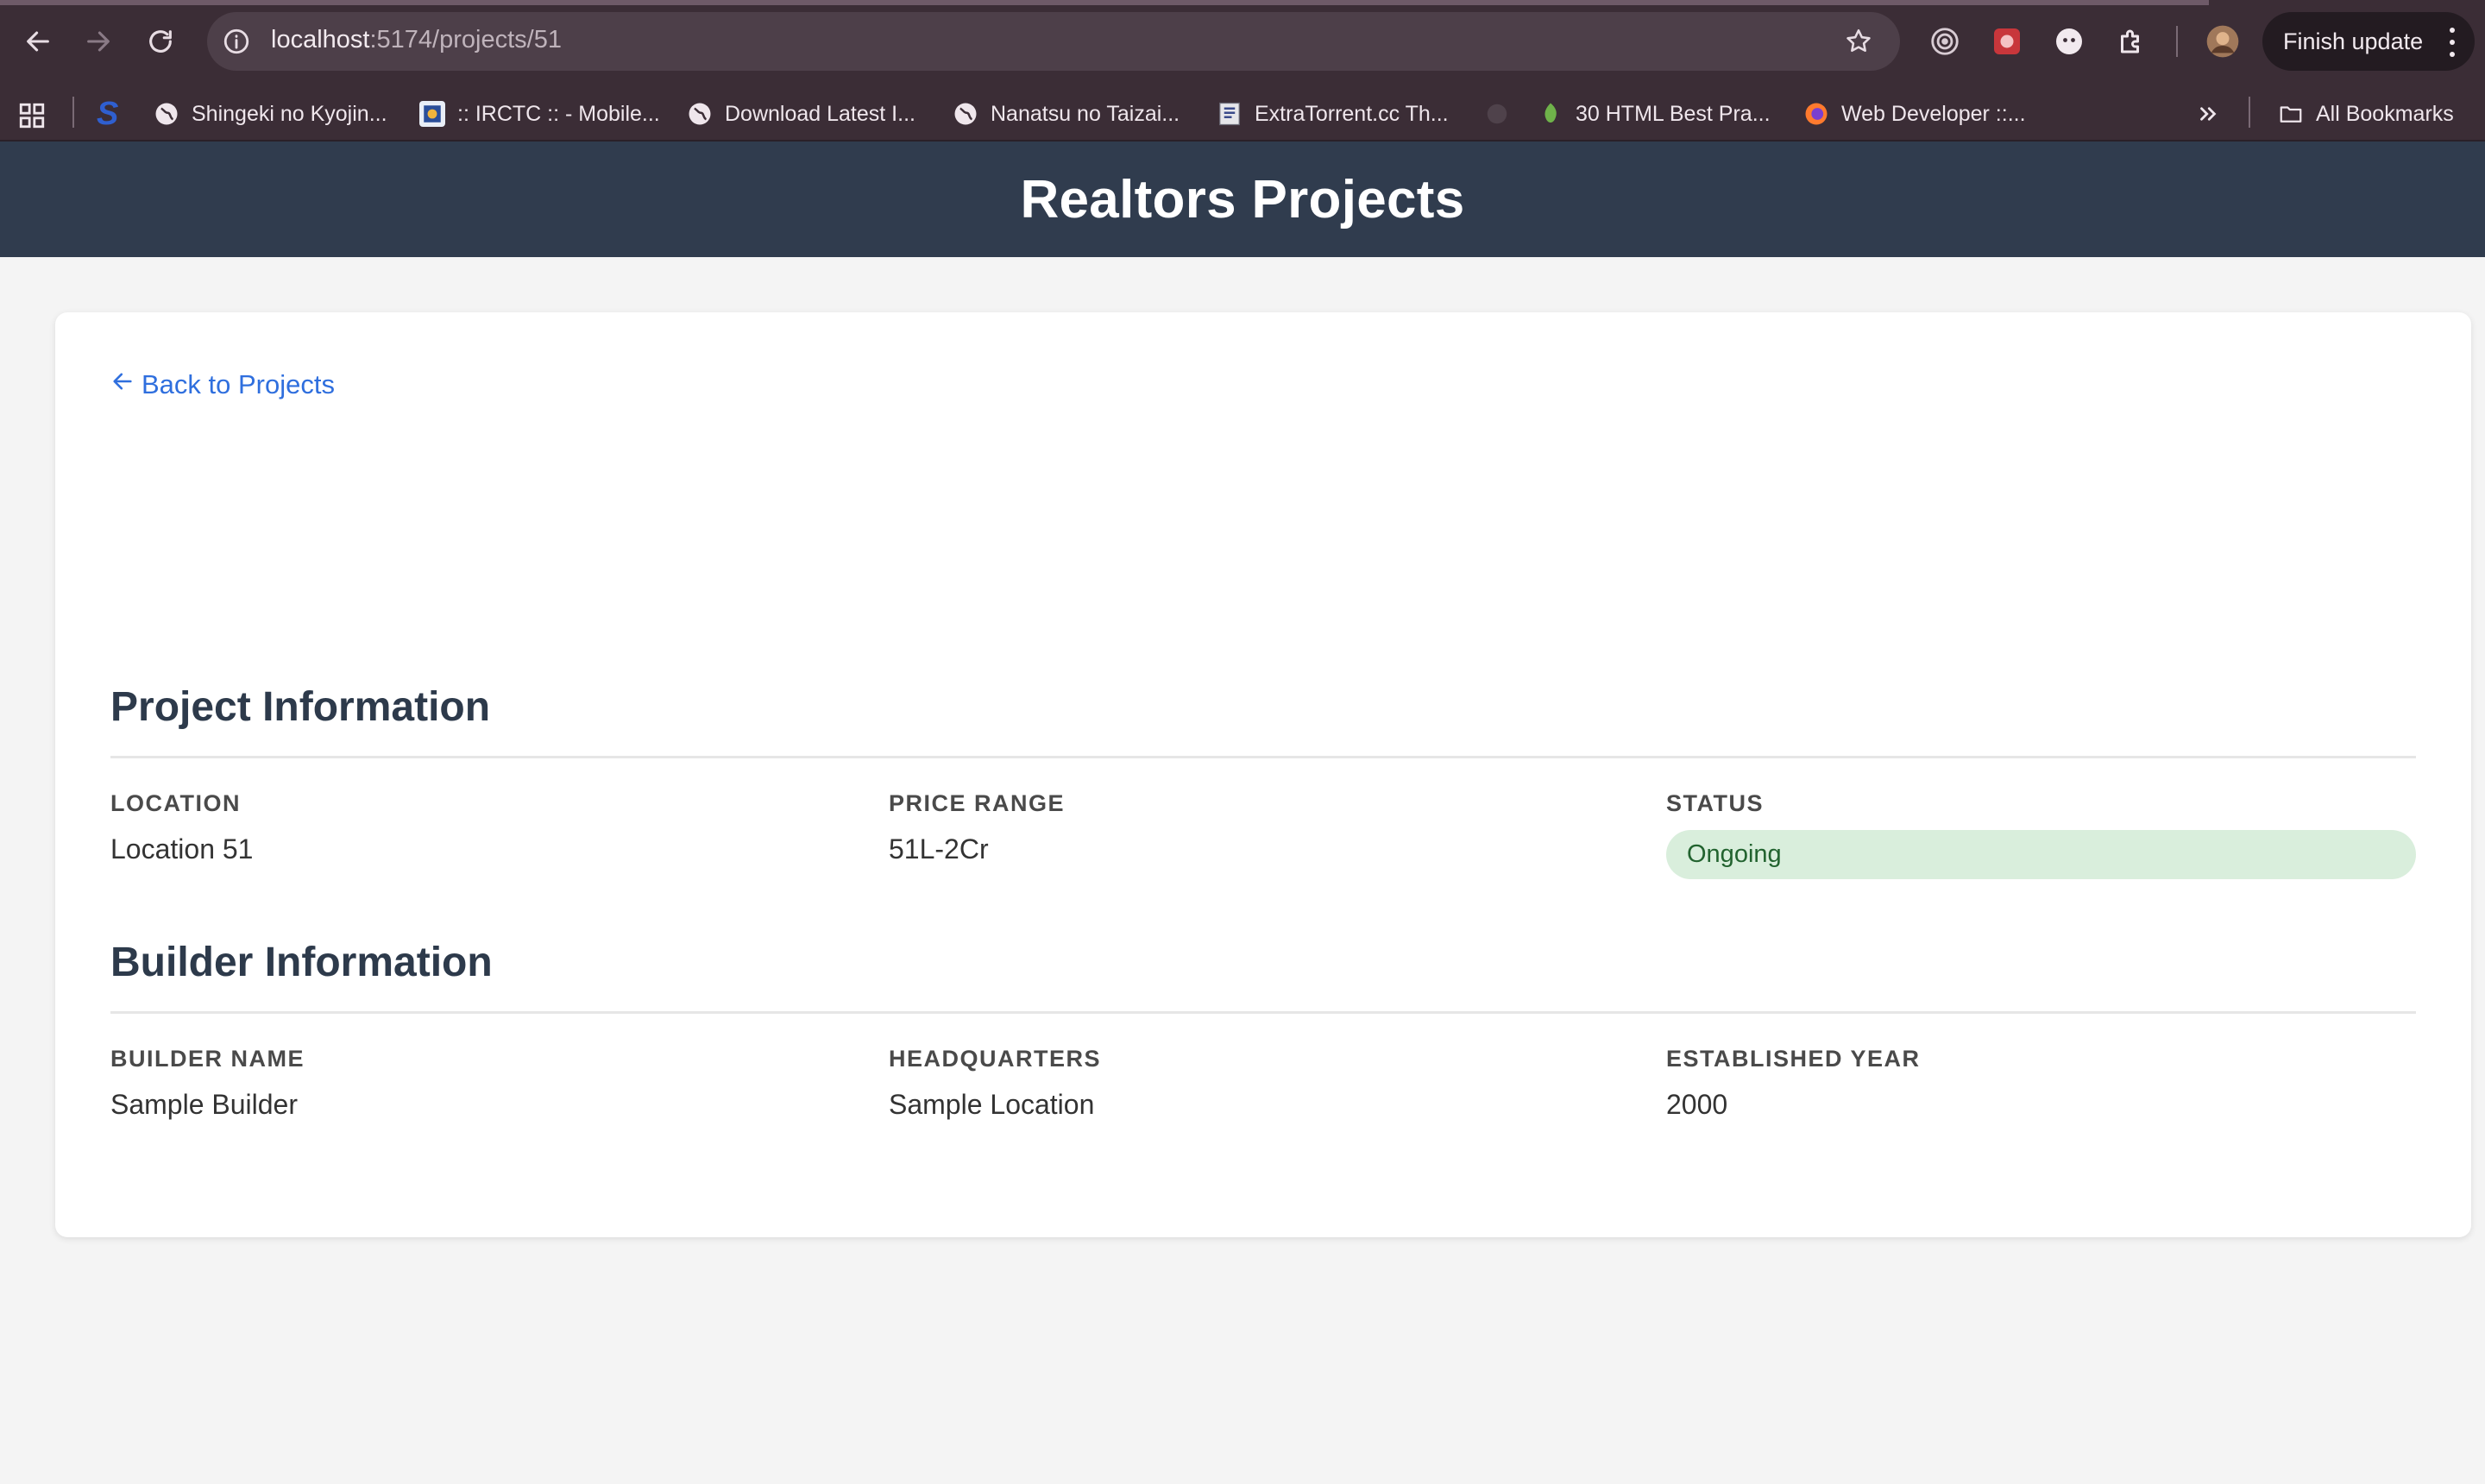 This screenshot has width=2485, height=1484. I want to click on headquarters-value: Sample Location, so click(992, 1105).